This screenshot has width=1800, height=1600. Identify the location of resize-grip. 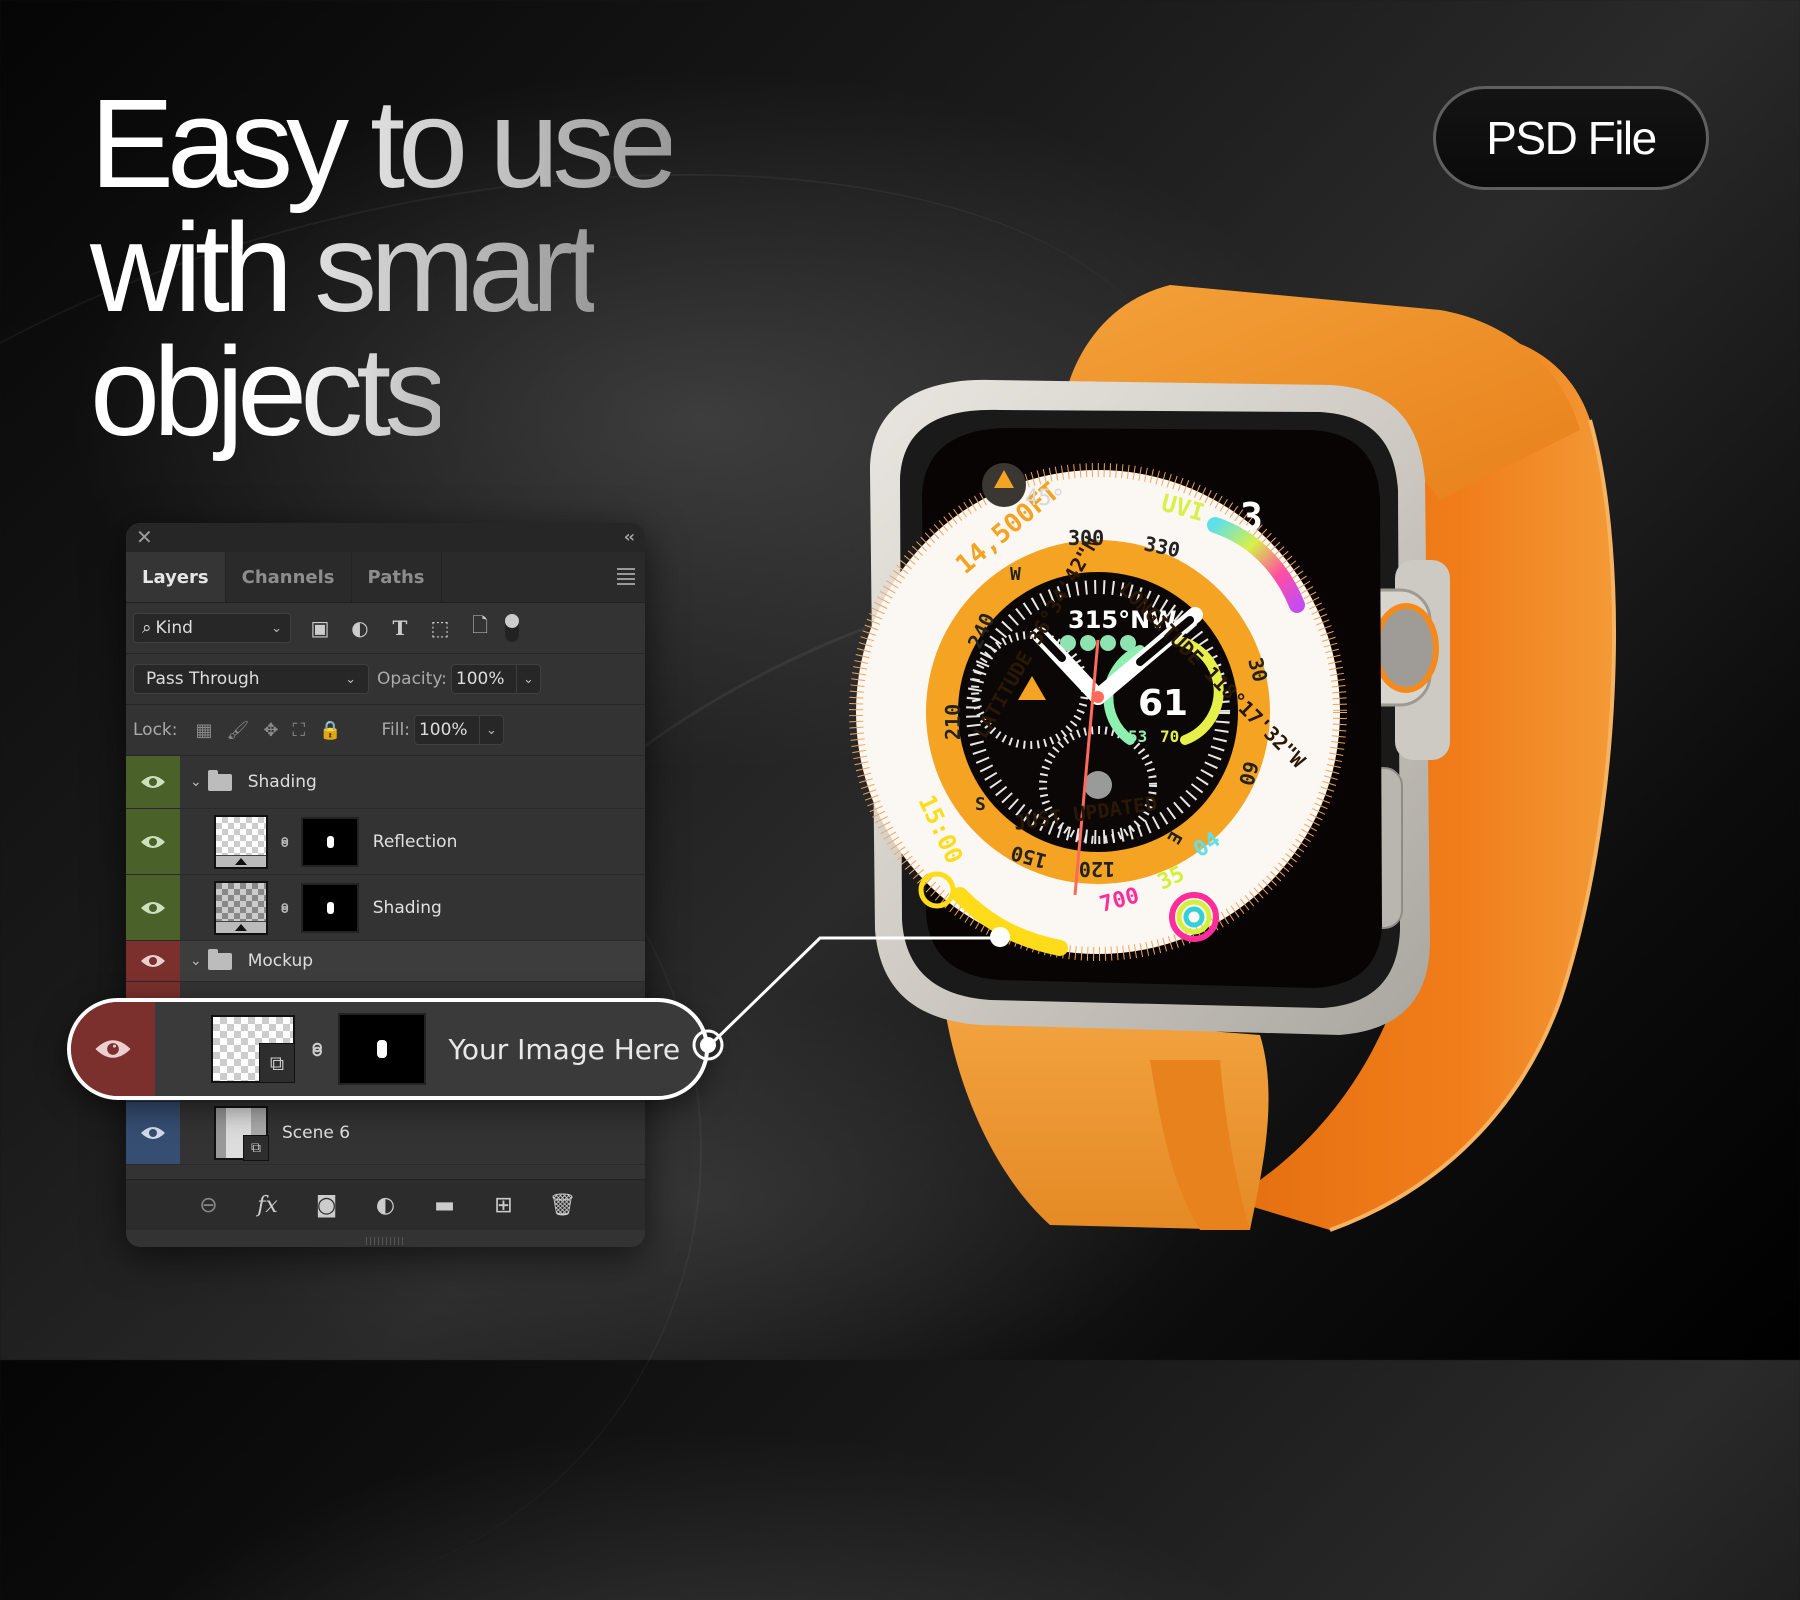
(385, 1241).